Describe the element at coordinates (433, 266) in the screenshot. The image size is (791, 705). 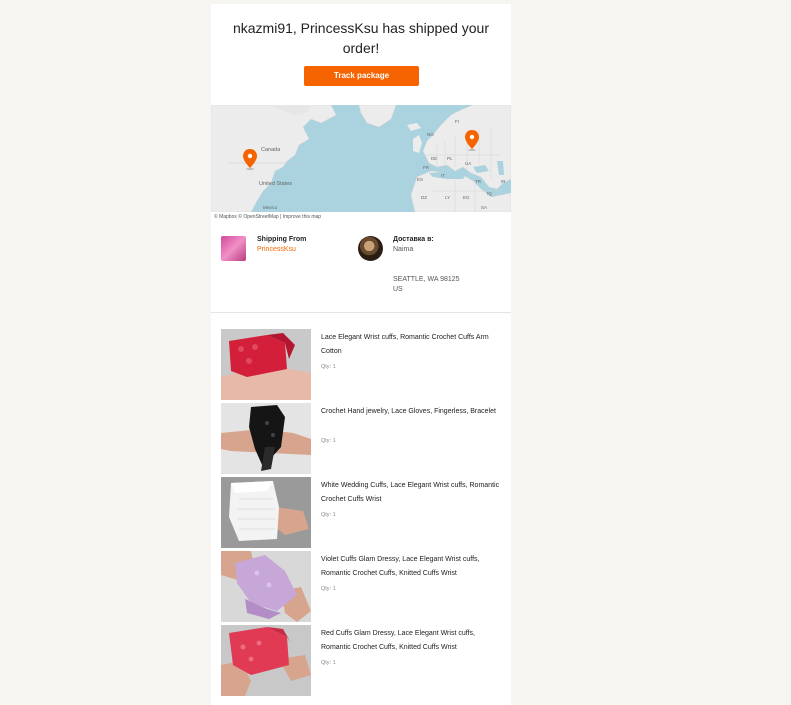
I see `destination-block: Доставка в: Naima SEATTLE, WA 98125 US` at that location.